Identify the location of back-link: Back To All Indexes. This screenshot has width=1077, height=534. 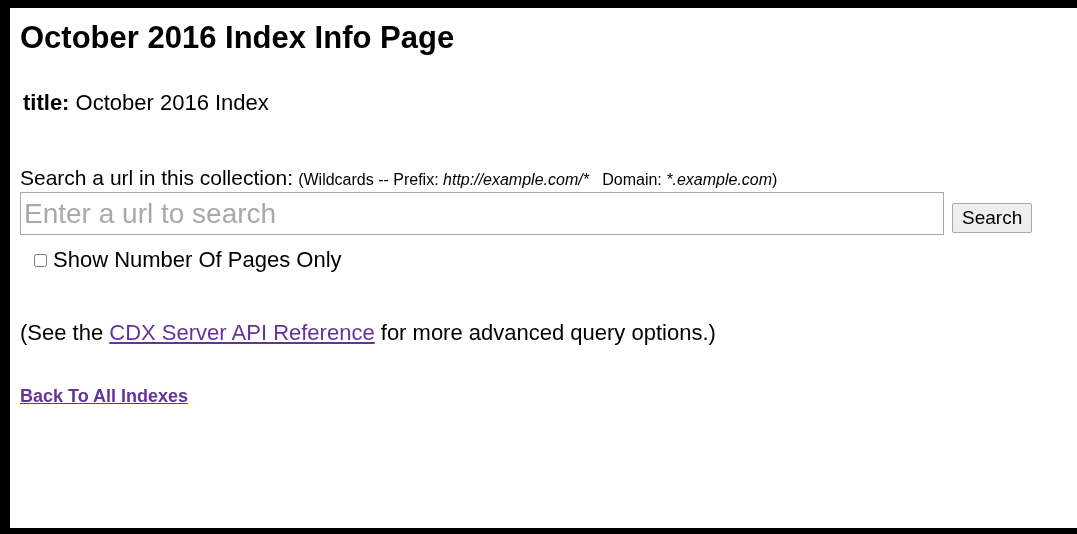
(104, 396).